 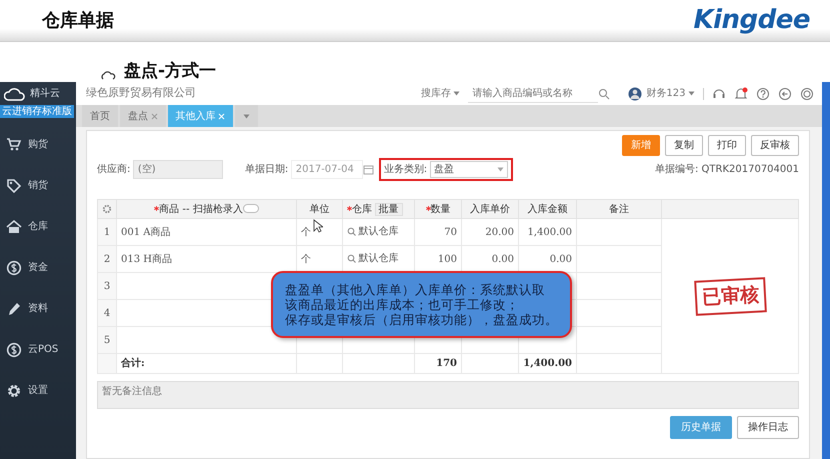 What do you see at coordinates (670, 93) in the screenshot?
I see `user-menu: 财务123` at bounding box center [670, 93].